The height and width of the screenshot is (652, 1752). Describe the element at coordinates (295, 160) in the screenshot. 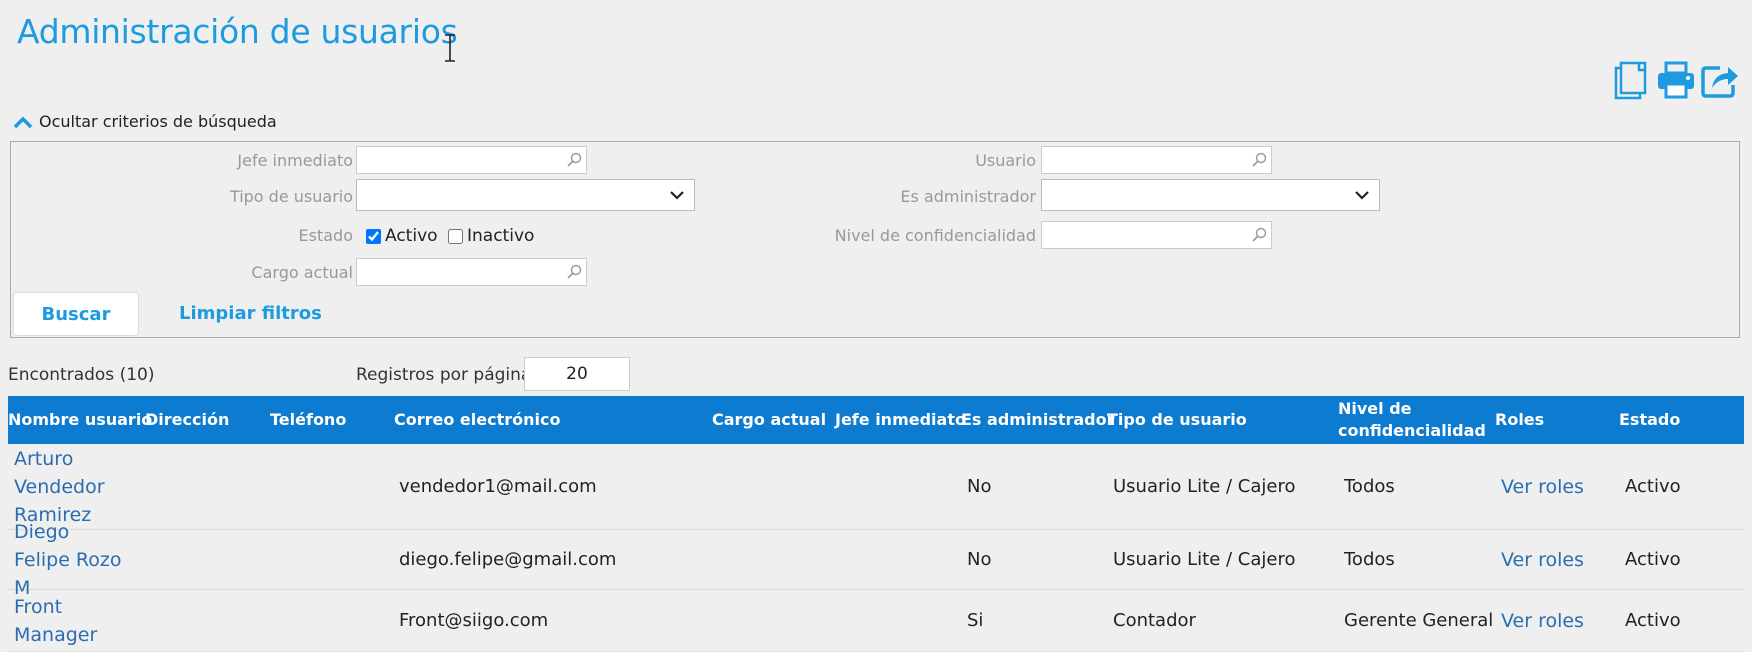

I see `jefe-inmediato-label: Jefe inmediato` at that location.